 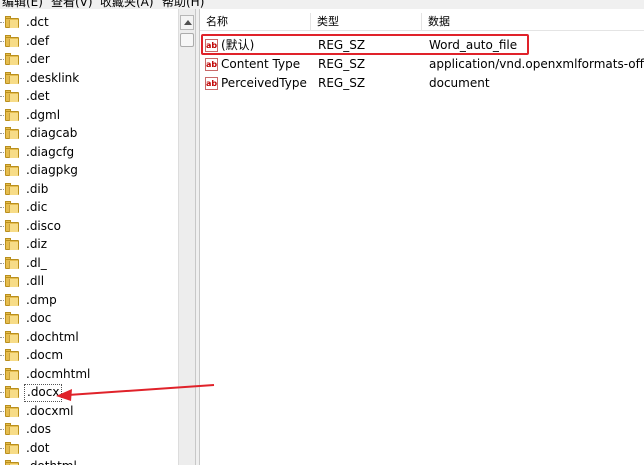 I want to click on tree-item-label: .doc, so click(x=39, y=318).